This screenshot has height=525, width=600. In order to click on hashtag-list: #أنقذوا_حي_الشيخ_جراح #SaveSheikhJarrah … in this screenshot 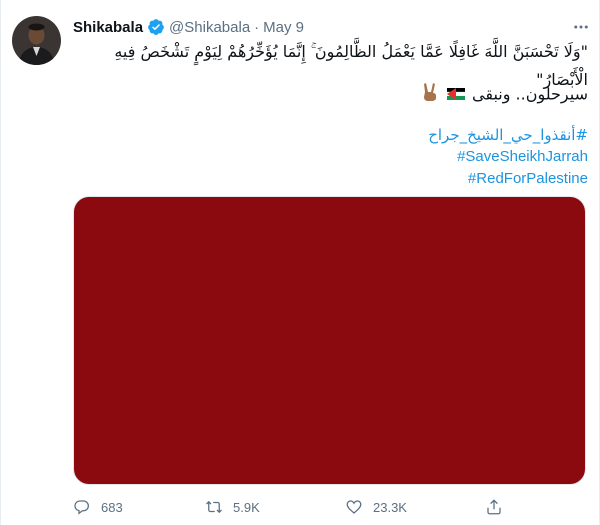, I will do `click(330, 157)`.